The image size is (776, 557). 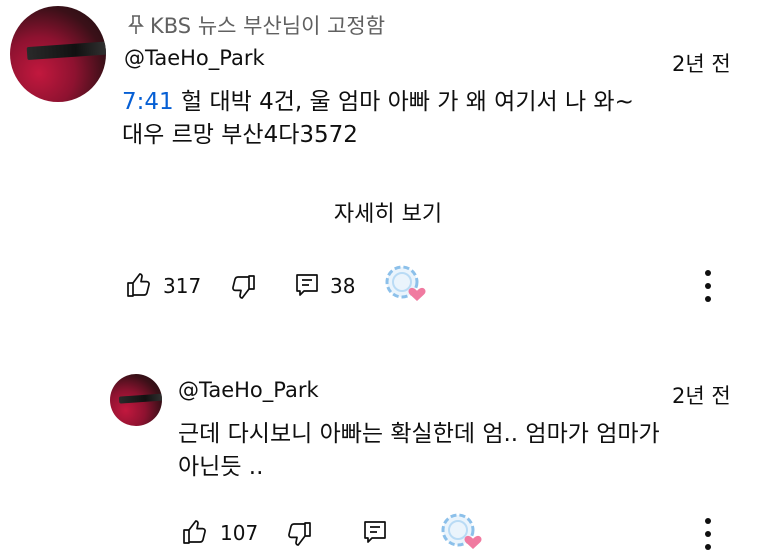 I want to click on reply-creator-heart-icon, so click(x=462, y=532).